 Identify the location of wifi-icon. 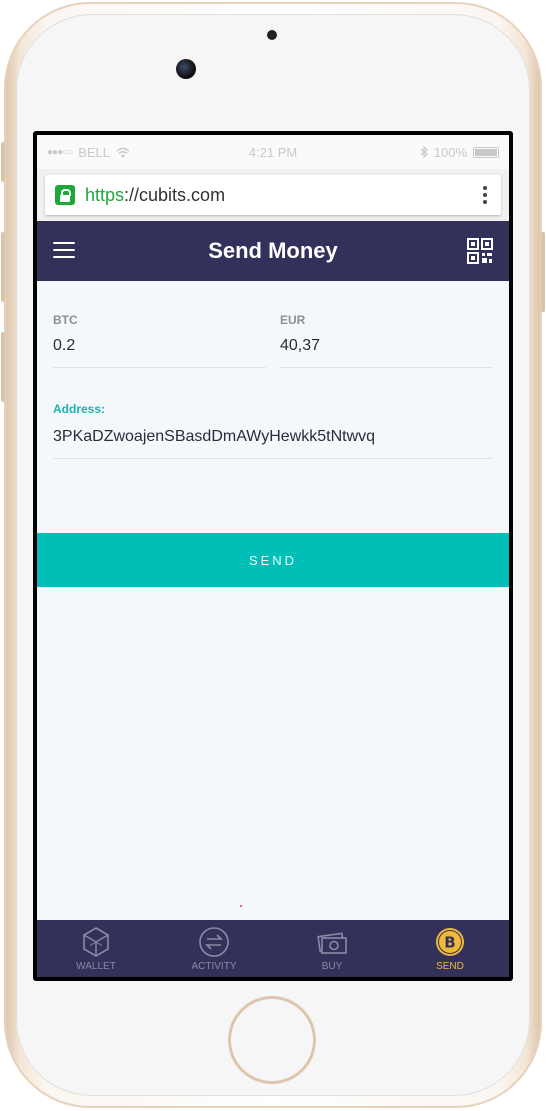
(123, 152).